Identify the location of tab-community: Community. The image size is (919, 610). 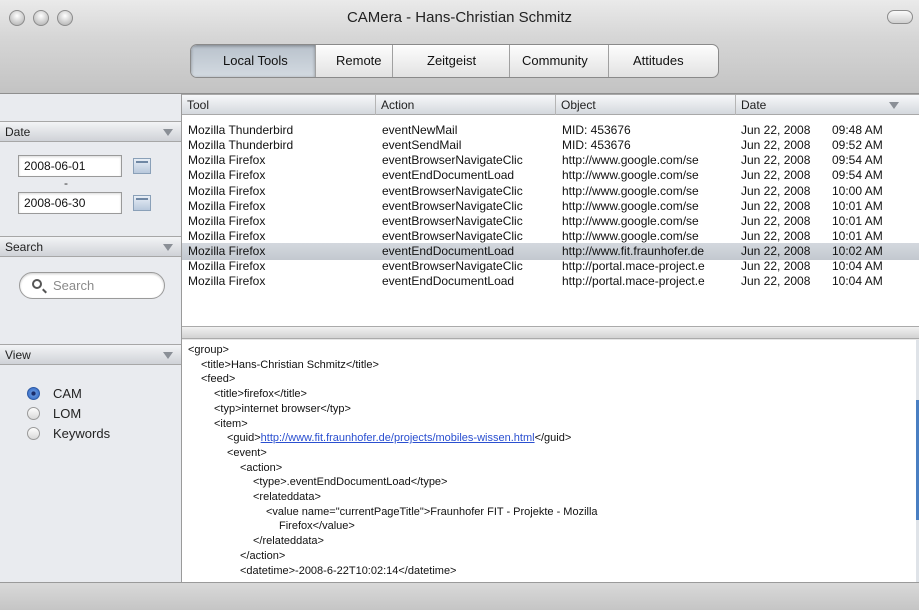
(559, 61).